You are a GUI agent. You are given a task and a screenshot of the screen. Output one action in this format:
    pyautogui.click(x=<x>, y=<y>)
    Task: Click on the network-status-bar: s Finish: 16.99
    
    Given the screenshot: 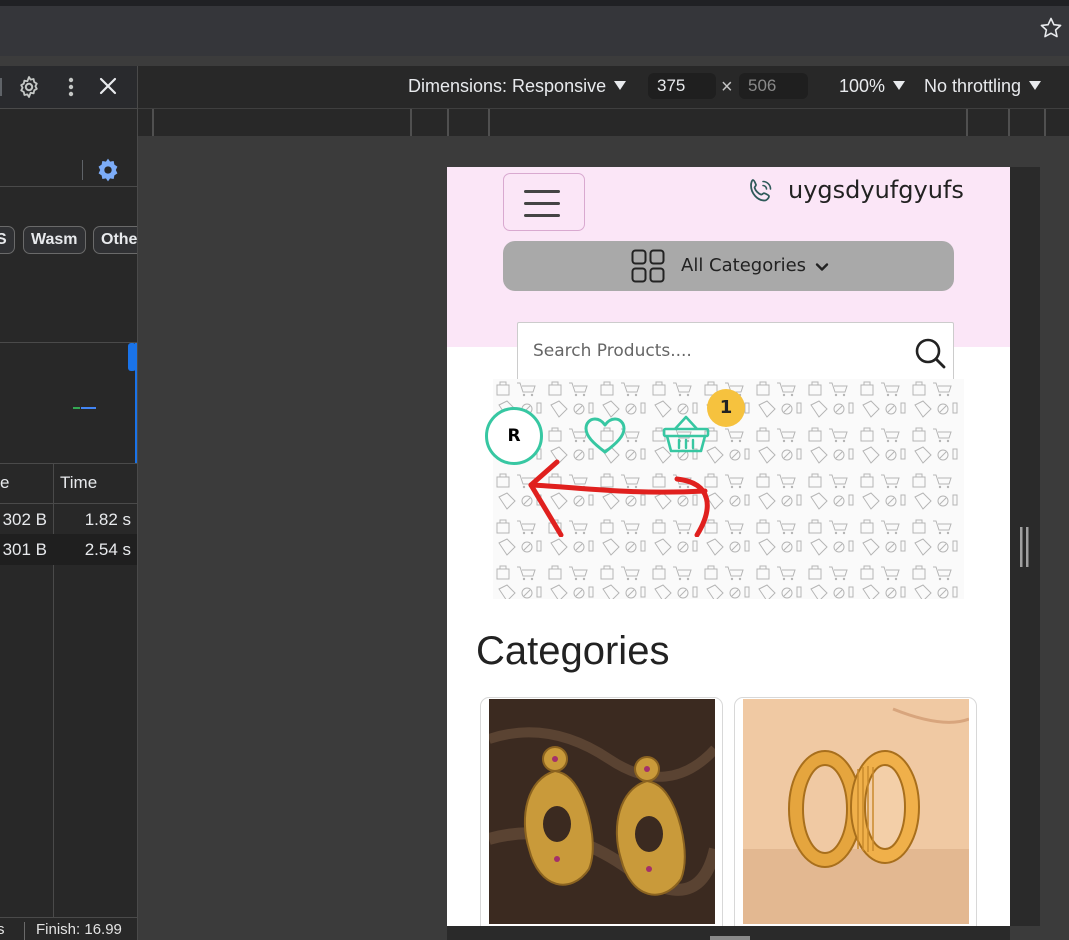 What is the action you would take?
    pyautogui.click(x=68, y=928)
    